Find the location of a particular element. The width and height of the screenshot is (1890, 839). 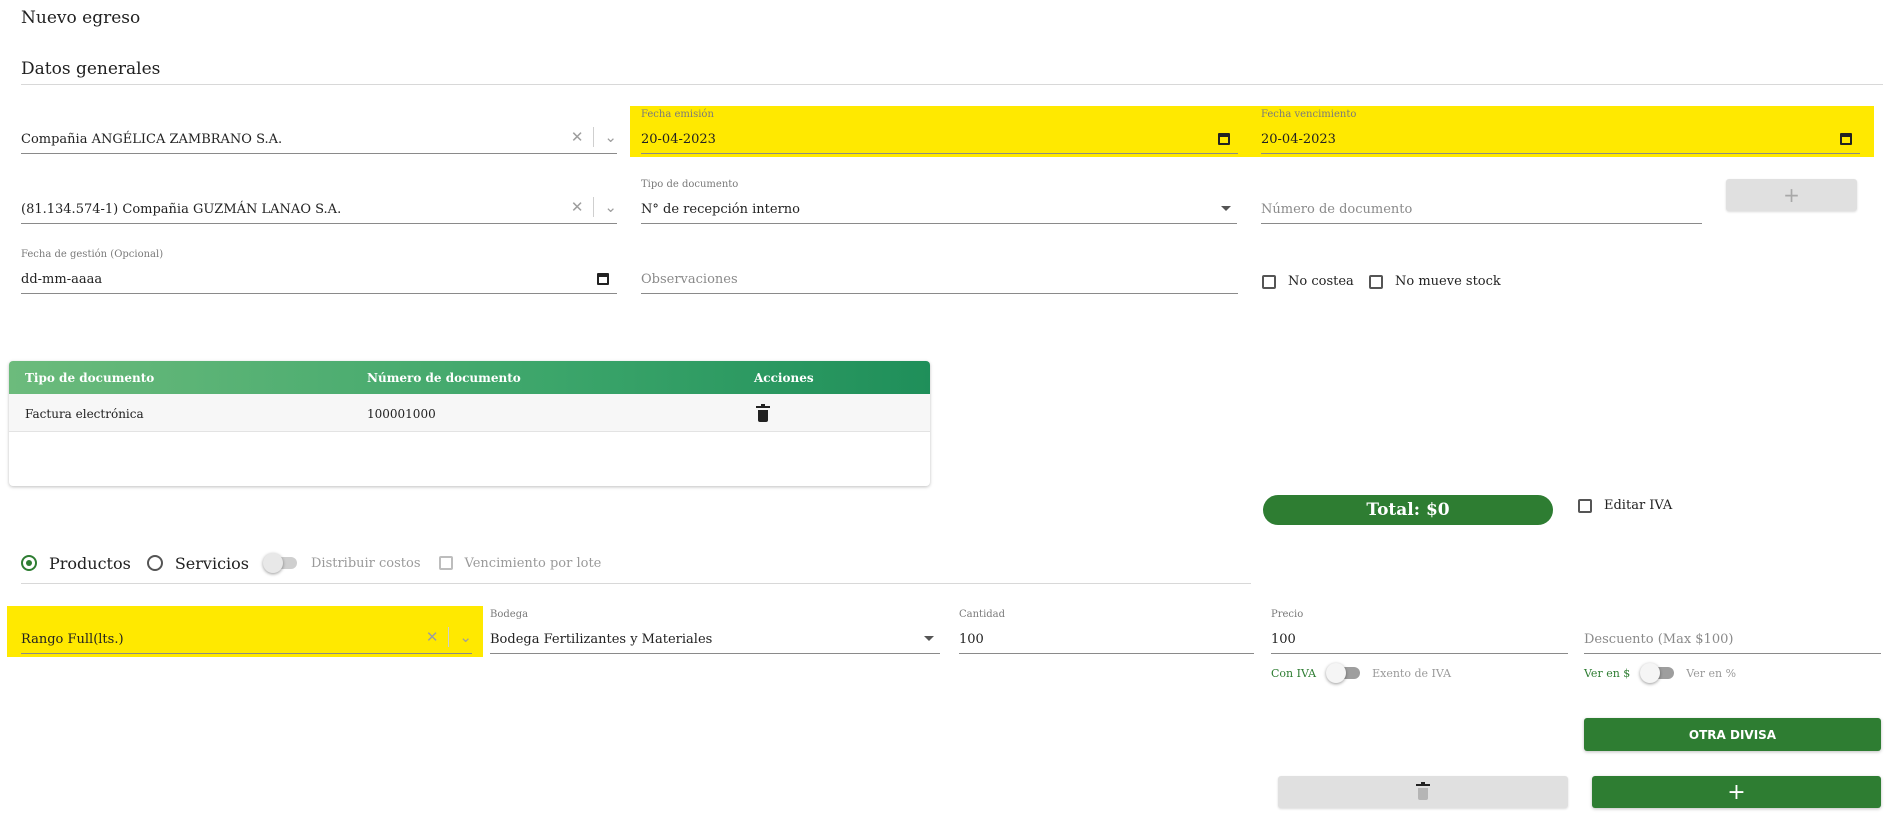

observaciones-placeholder: Observaciones is located at coordinates (689, 279).